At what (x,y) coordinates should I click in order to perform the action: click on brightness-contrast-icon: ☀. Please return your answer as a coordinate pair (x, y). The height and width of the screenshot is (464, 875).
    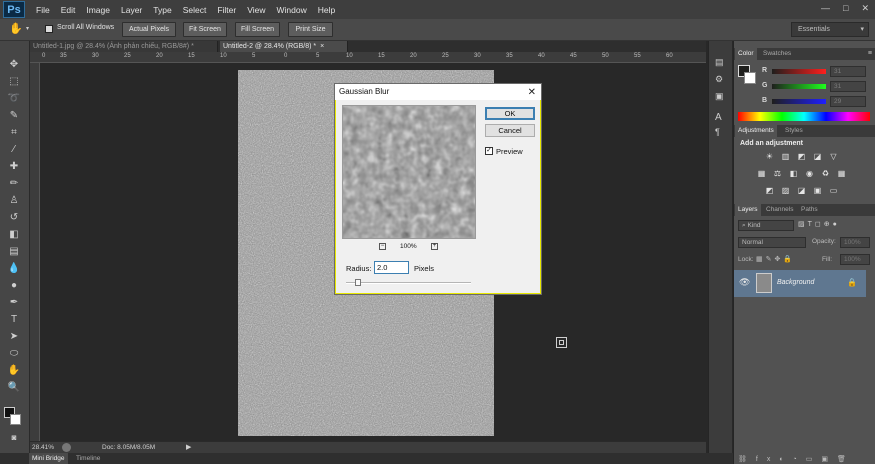
    Looking at the image, I should click on (769, 157).